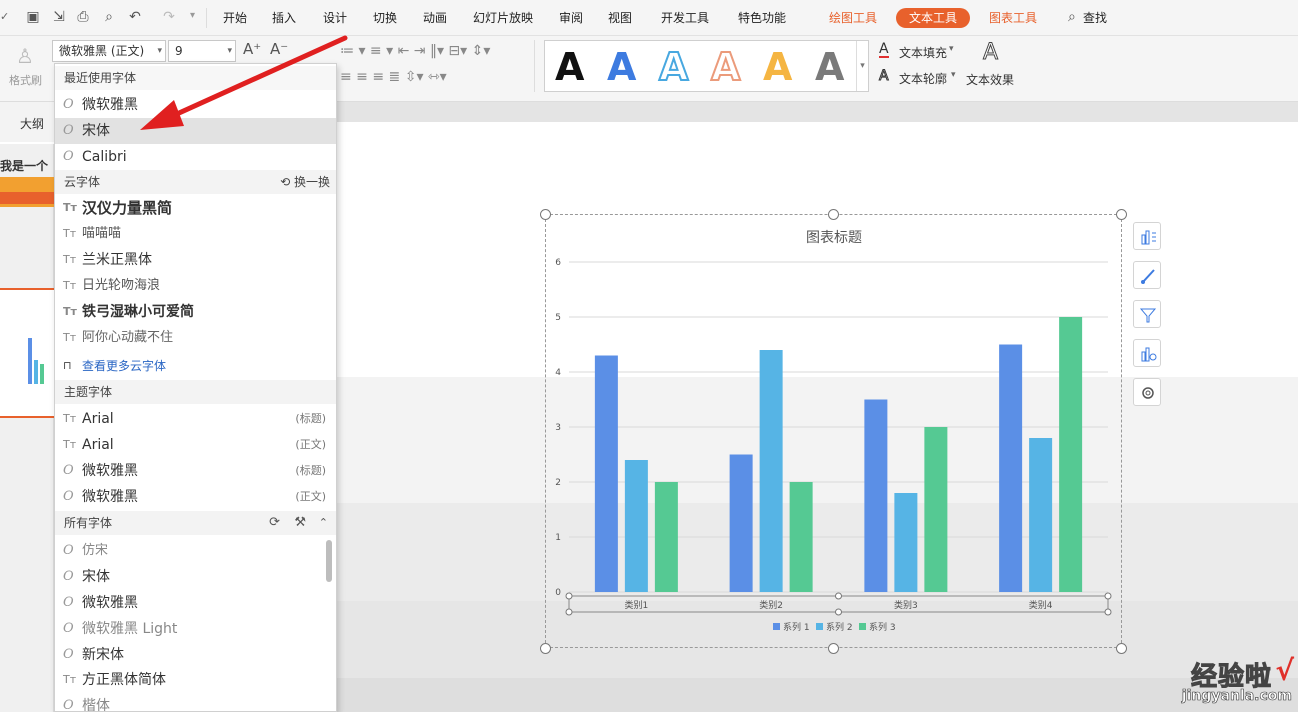  Describe the element at coordinates (25, 80) in the screenshot. I see `format-painter-label: 格式刷` at that location.